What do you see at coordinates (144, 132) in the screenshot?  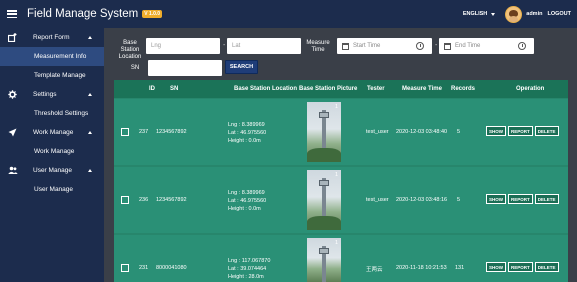 I see `row-id: 237` at bounding box center [144, 132].